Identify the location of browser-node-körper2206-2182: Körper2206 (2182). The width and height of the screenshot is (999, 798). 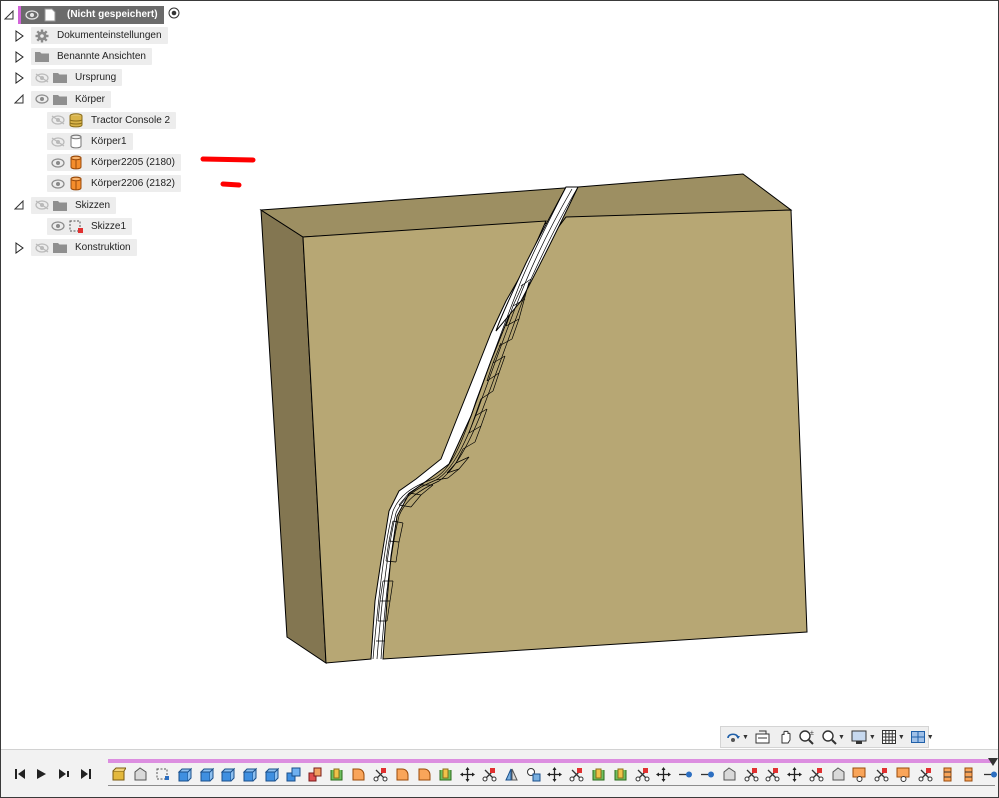
(114, 184).